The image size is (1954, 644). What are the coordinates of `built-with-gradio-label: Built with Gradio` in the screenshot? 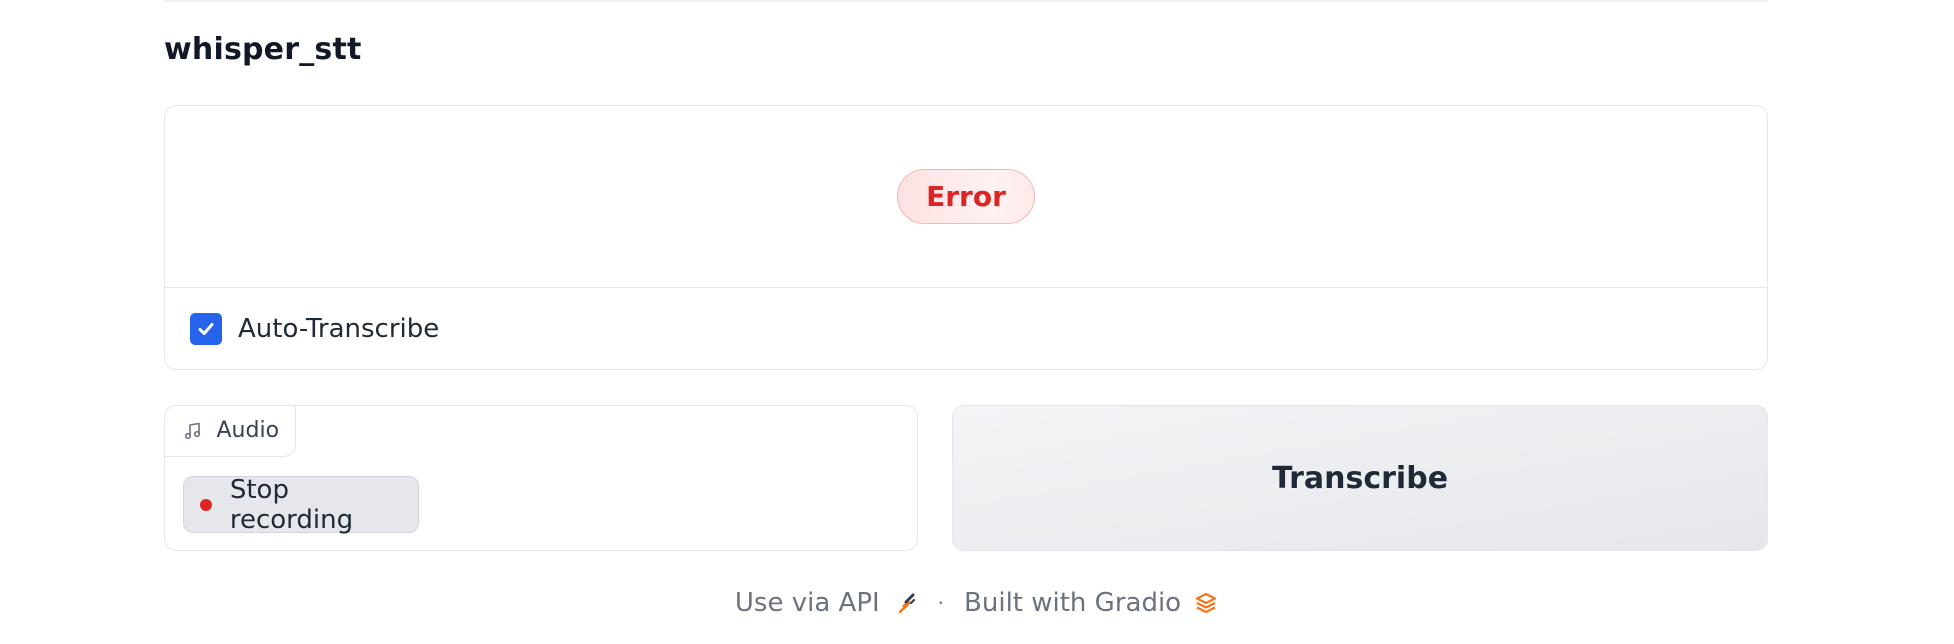 It's located at (1073, 603).